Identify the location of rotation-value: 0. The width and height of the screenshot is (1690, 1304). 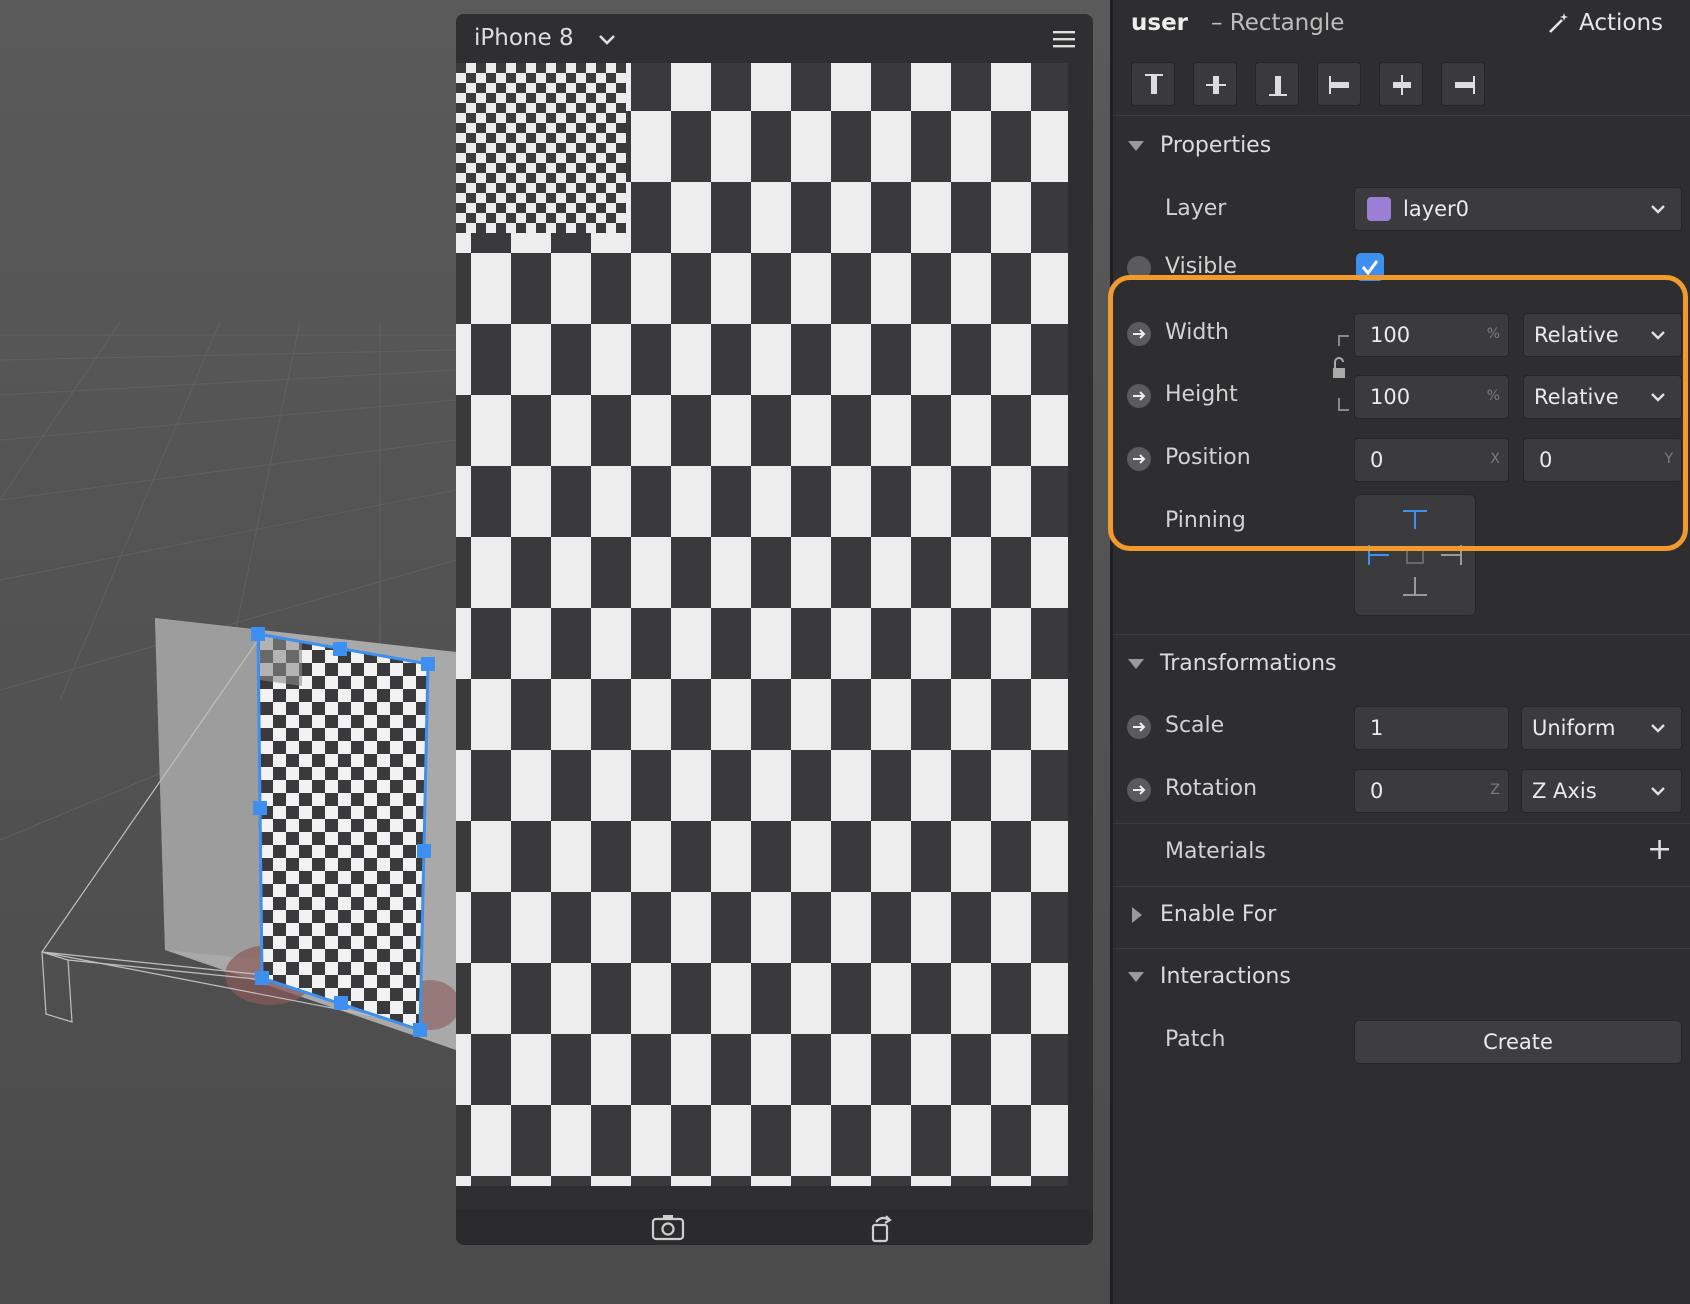
(1377, 791).